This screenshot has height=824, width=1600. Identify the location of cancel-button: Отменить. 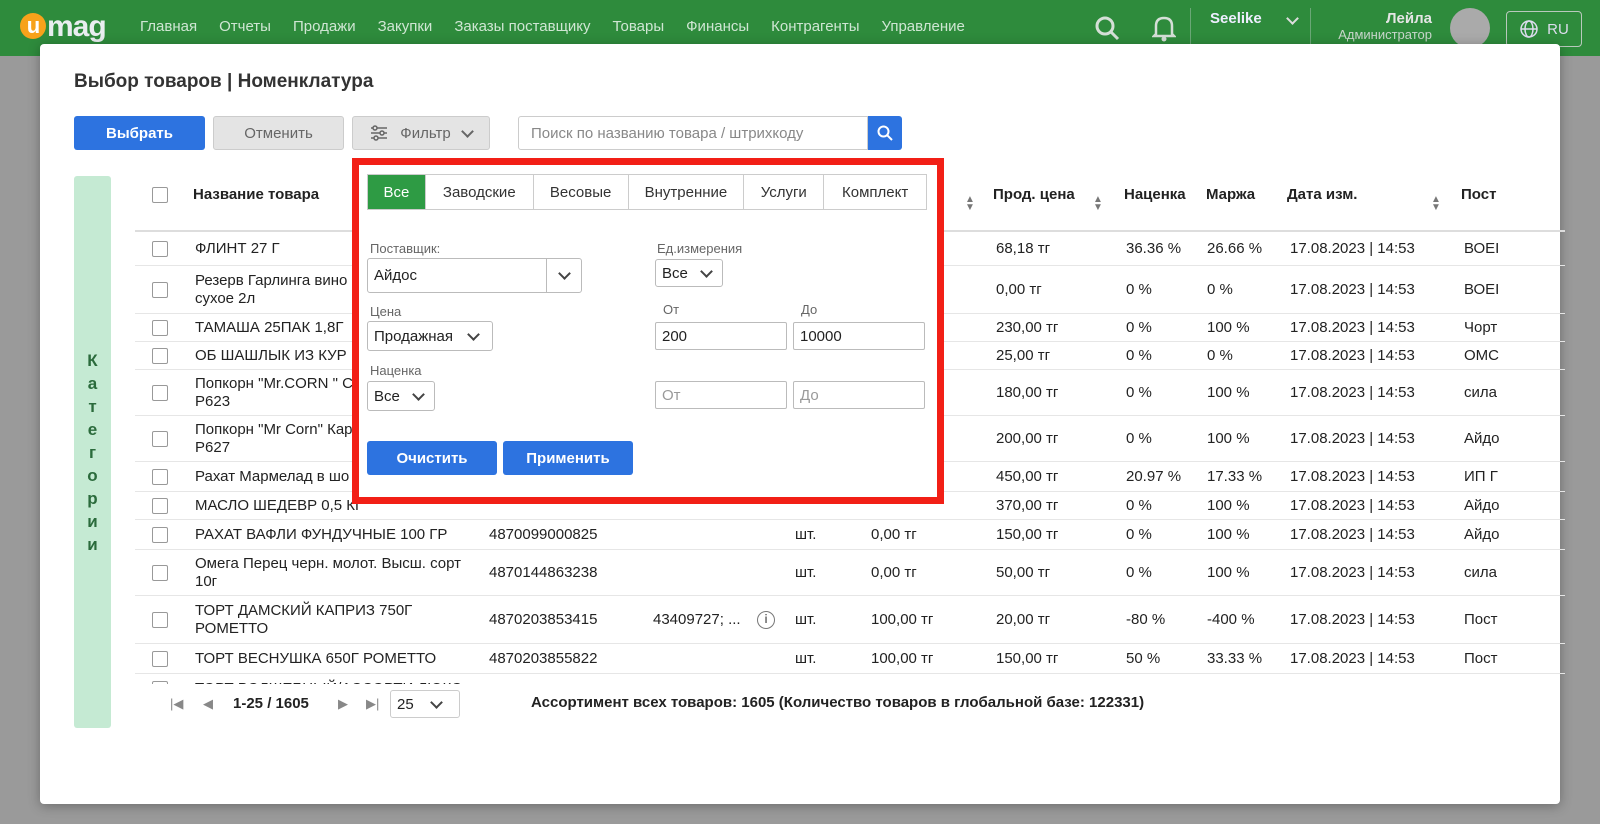
(278, 133).